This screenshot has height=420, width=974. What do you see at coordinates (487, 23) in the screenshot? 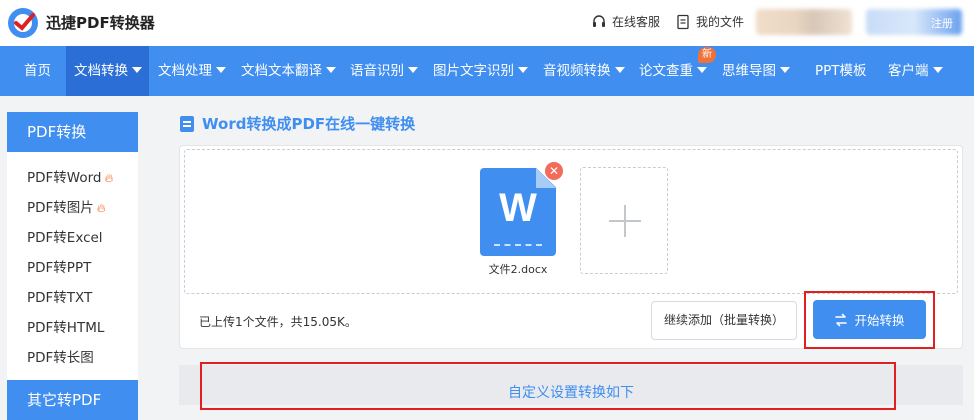
I see `top-header: 迅捷PDF转换器 在线客服 我的文件 注册` at bounding box center [487, 23].